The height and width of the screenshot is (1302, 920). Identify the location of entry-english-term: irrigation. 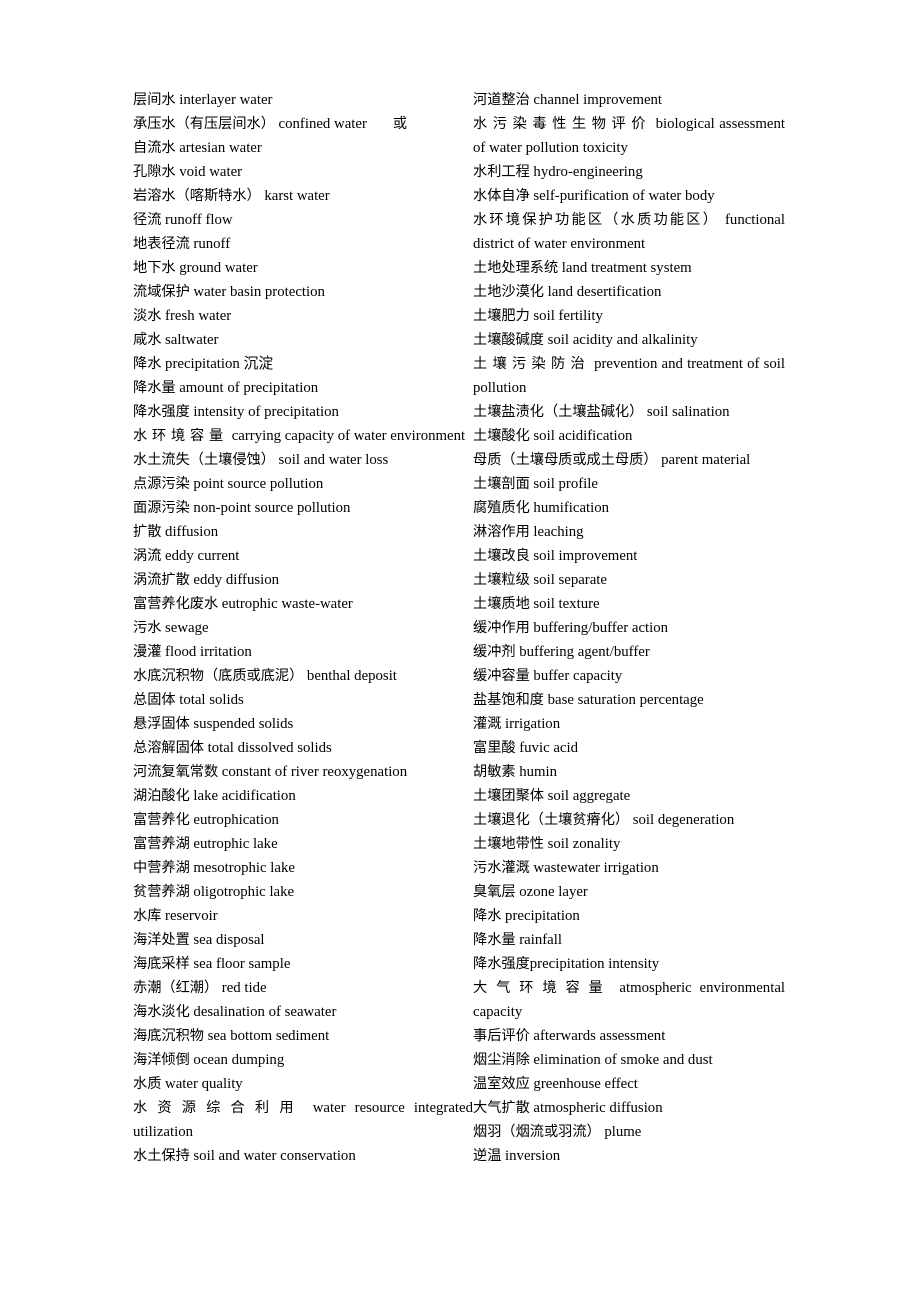
(533, 724).